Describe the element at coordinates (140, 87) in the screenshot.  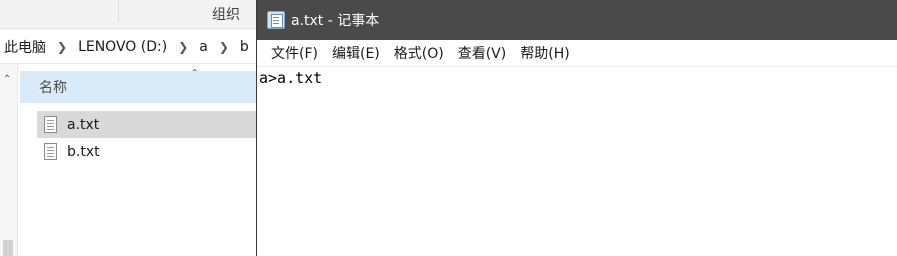
I see `column-header-name: 名称` at that location.